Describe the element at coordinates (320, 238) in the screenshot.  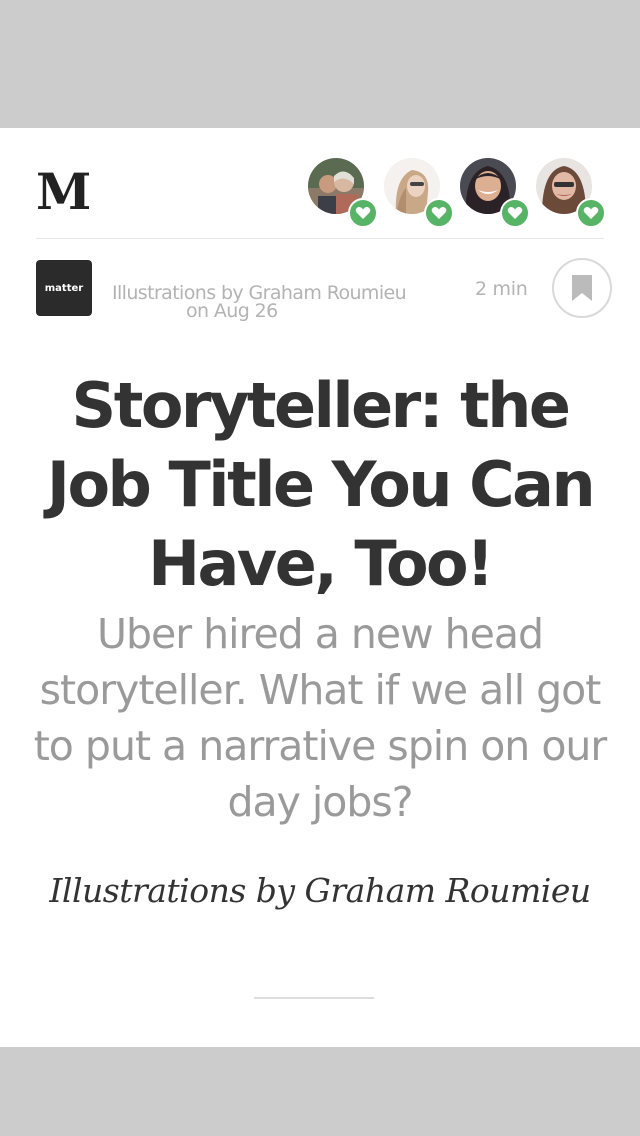
I see `header-divider` at that location.